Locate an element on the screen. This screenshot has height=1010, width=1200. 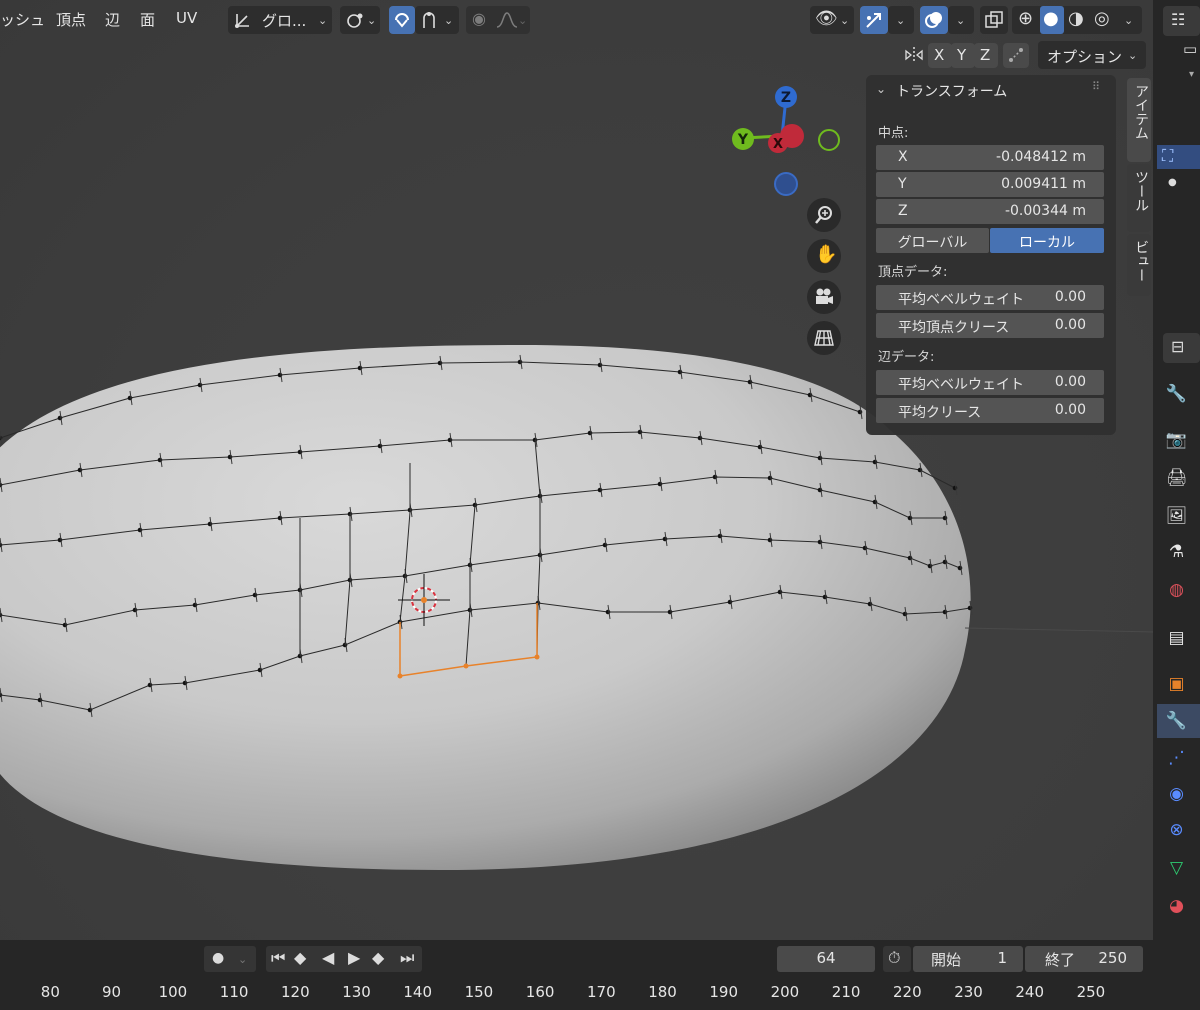
material-shading-icon: ◑ is located at coordinates (1076, 19).